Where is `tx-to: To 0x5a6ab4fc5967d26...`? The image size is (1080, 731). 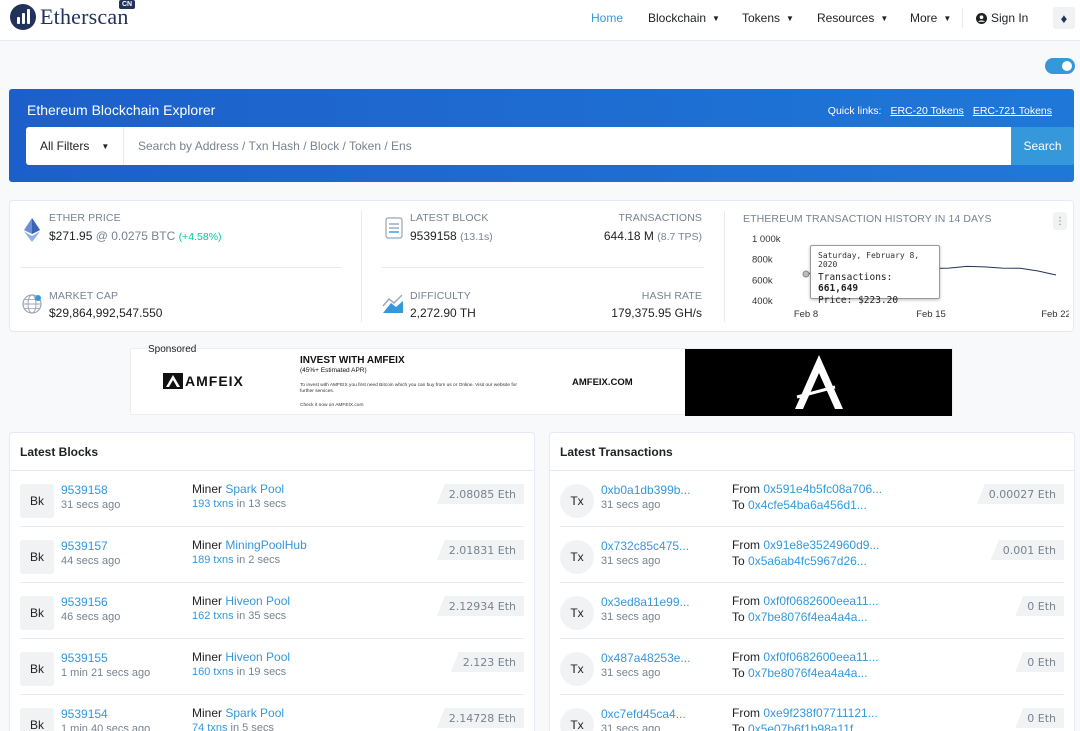
tx-to: To 0x5a6ab4fc5967d26... is located at coordinates (799, 561).